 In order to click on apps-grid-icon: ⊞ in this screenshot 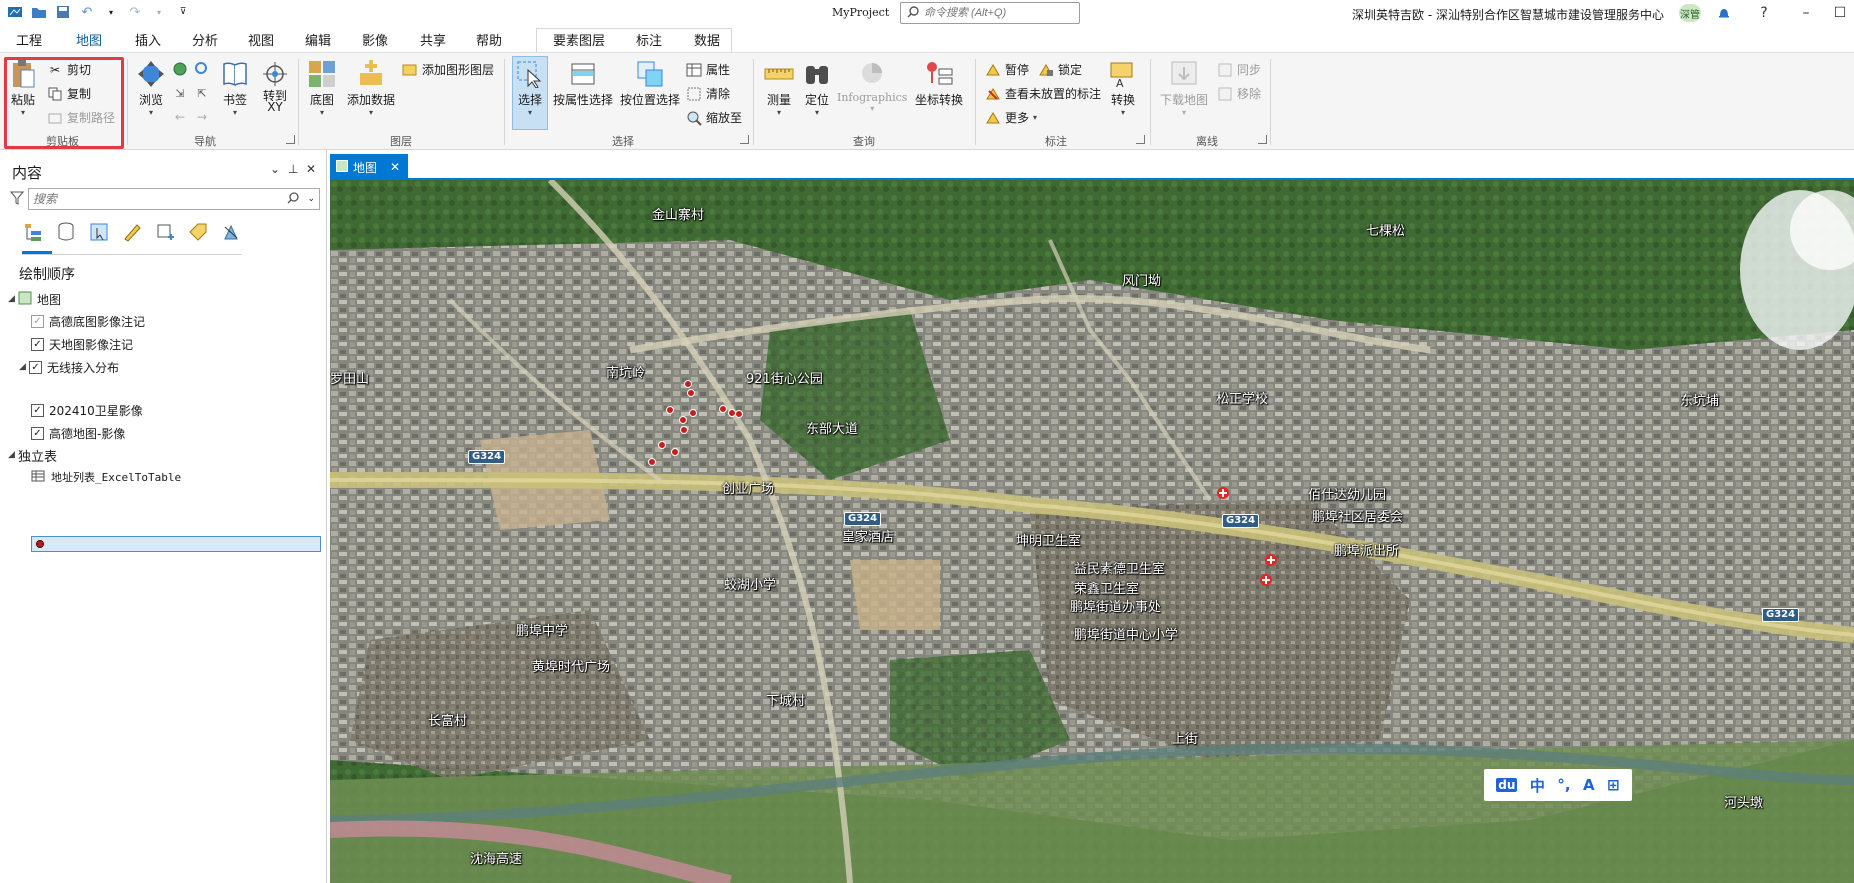, I will do `click(1613, 785)`.